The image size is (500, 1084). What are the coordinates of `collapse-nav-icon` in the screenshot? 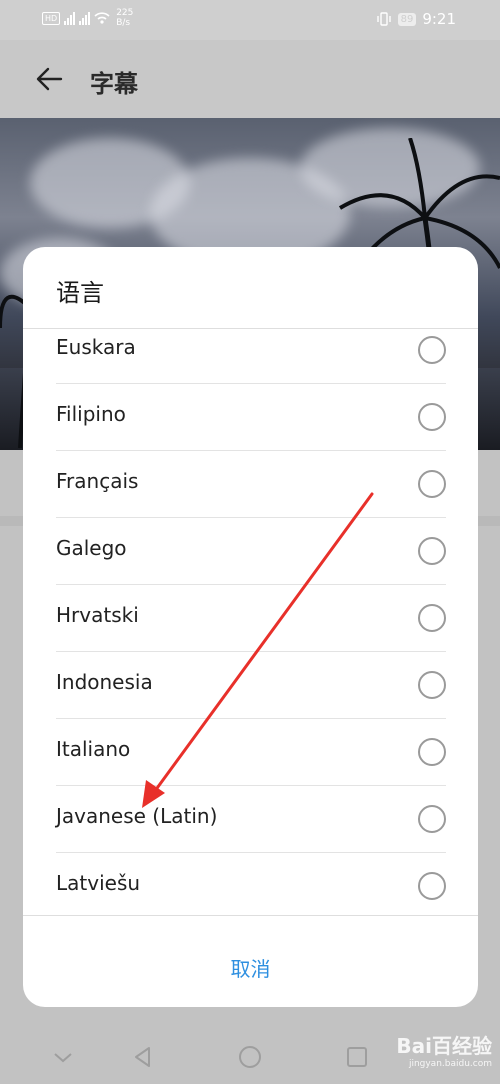 It's located at (63, 1057).